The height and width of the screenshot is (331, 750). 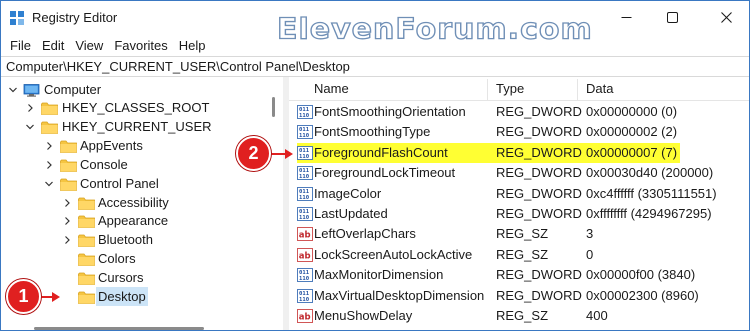 I want to click on menu-favorites: Favorites, so click(x=141, y=45).